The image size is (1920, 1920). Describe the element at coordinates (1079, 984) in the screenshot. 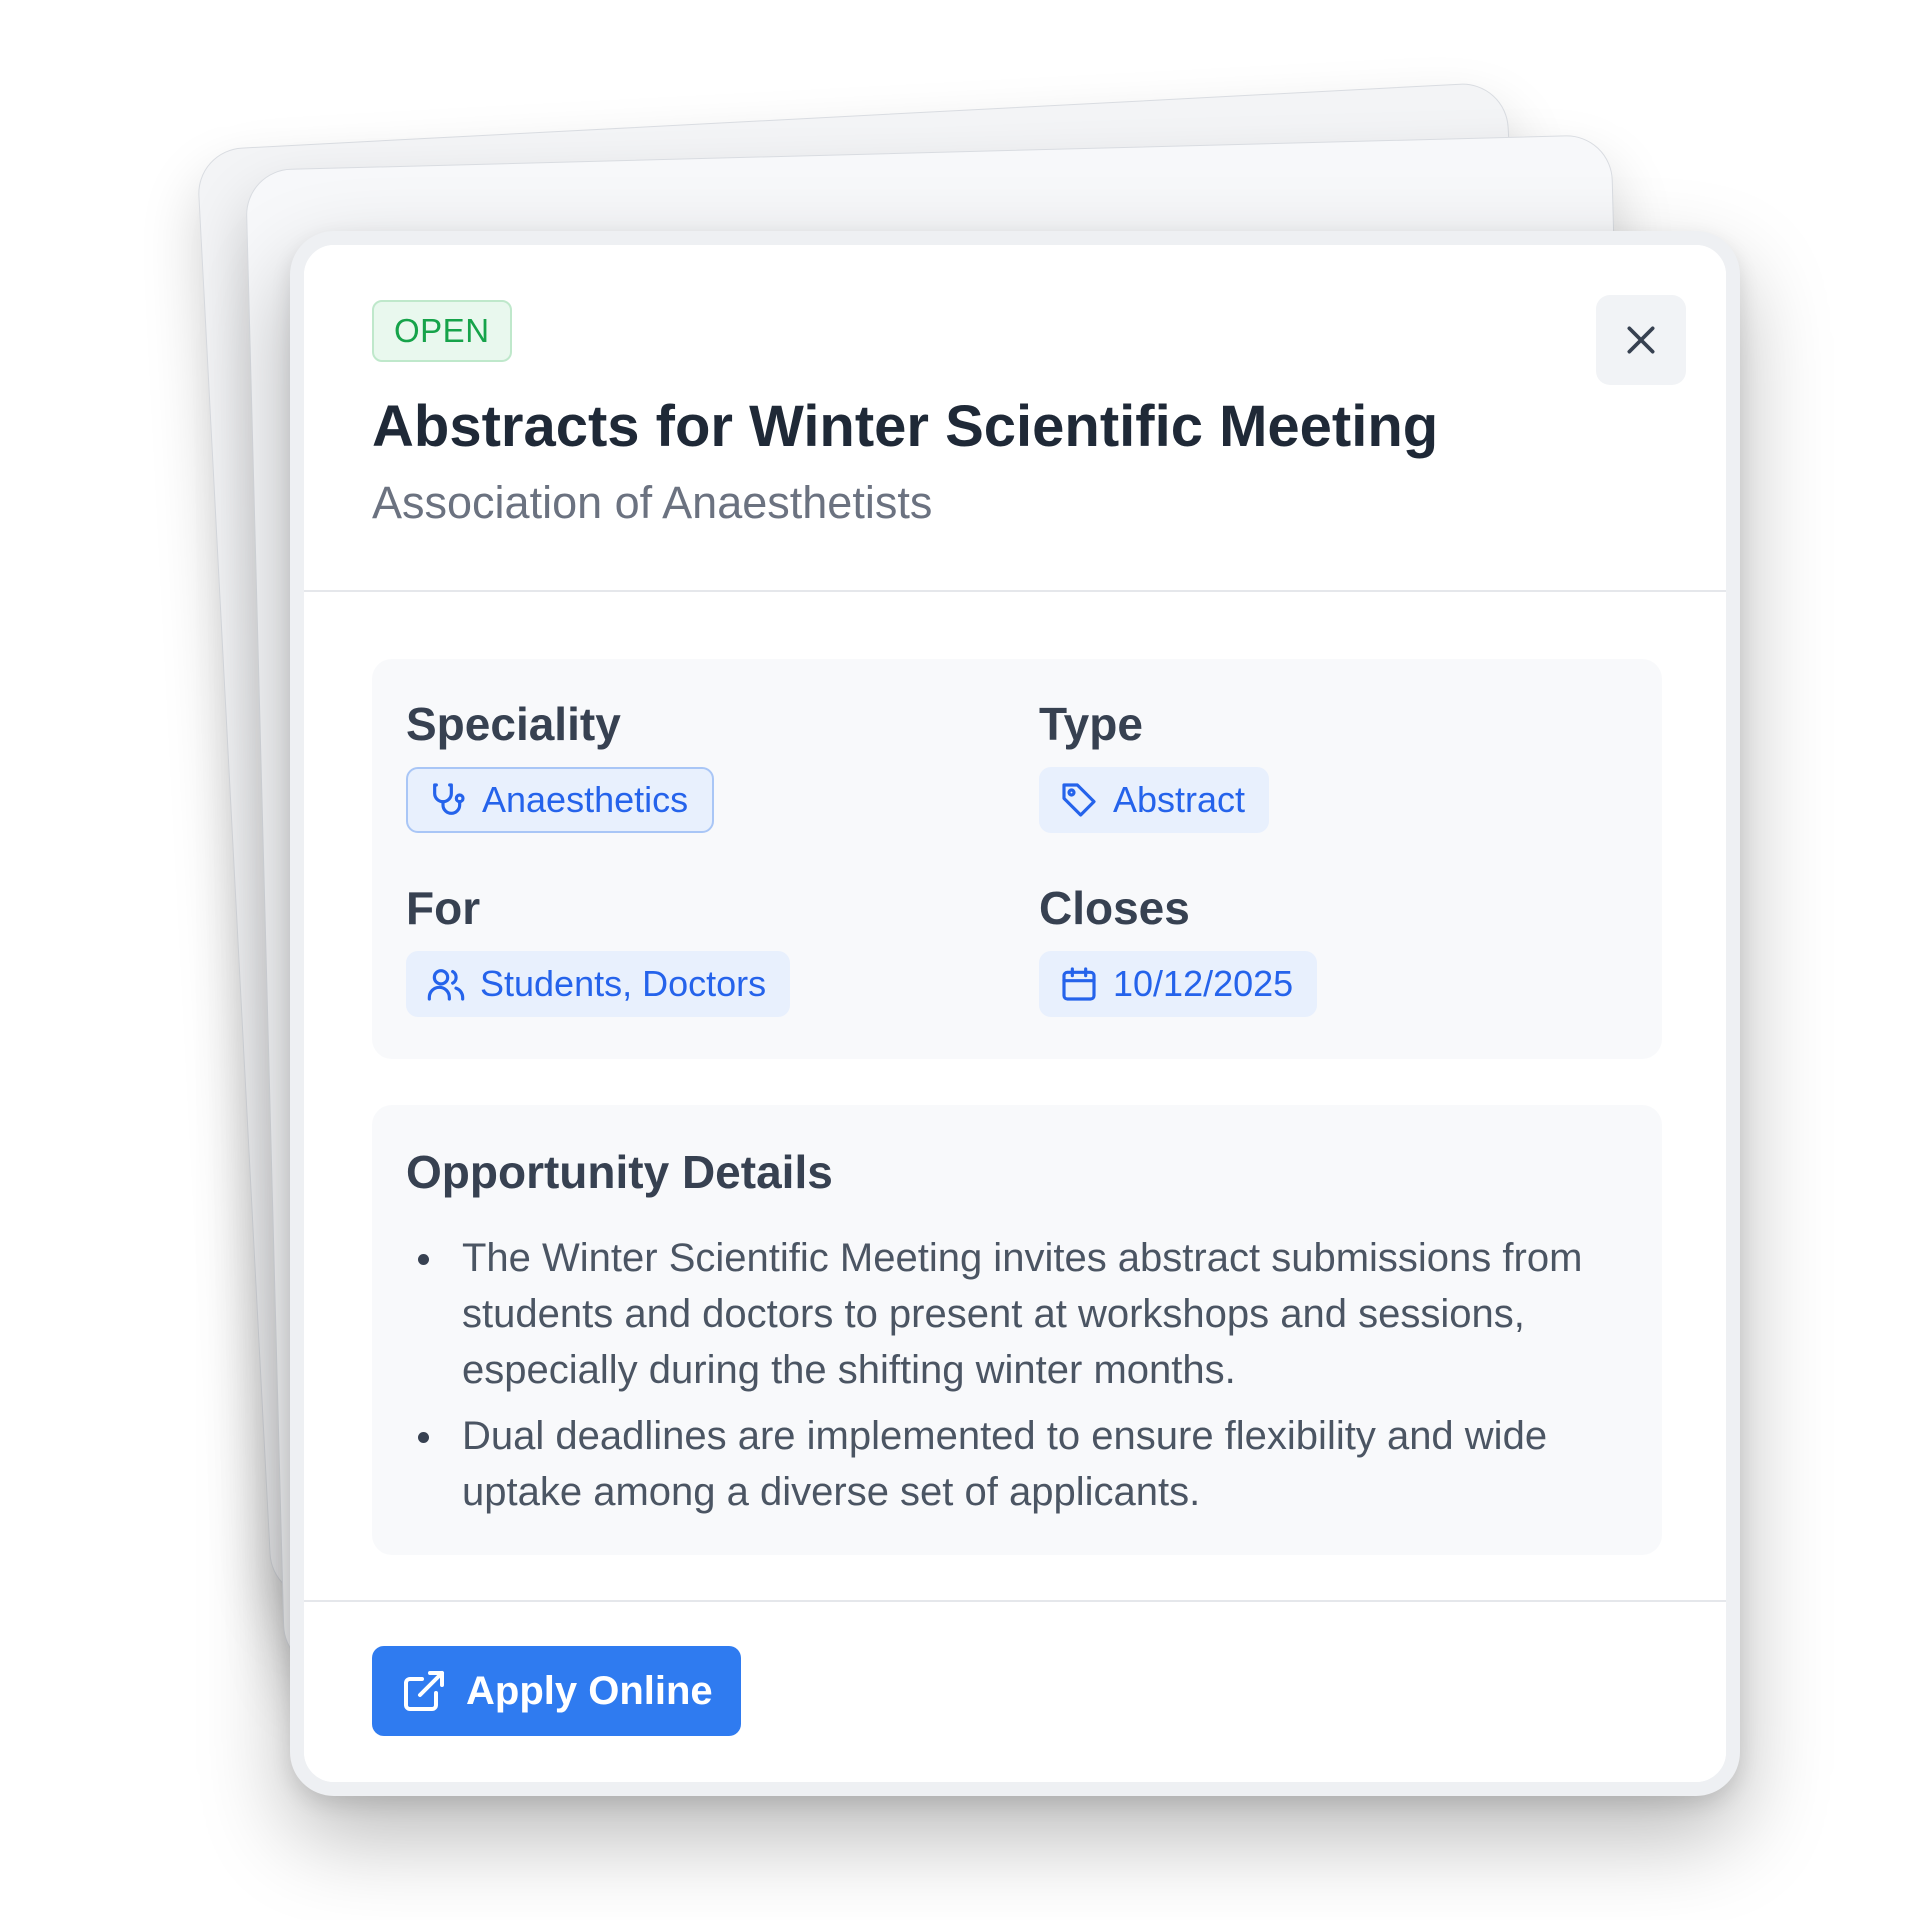

I see `calendar-icon` at that location.